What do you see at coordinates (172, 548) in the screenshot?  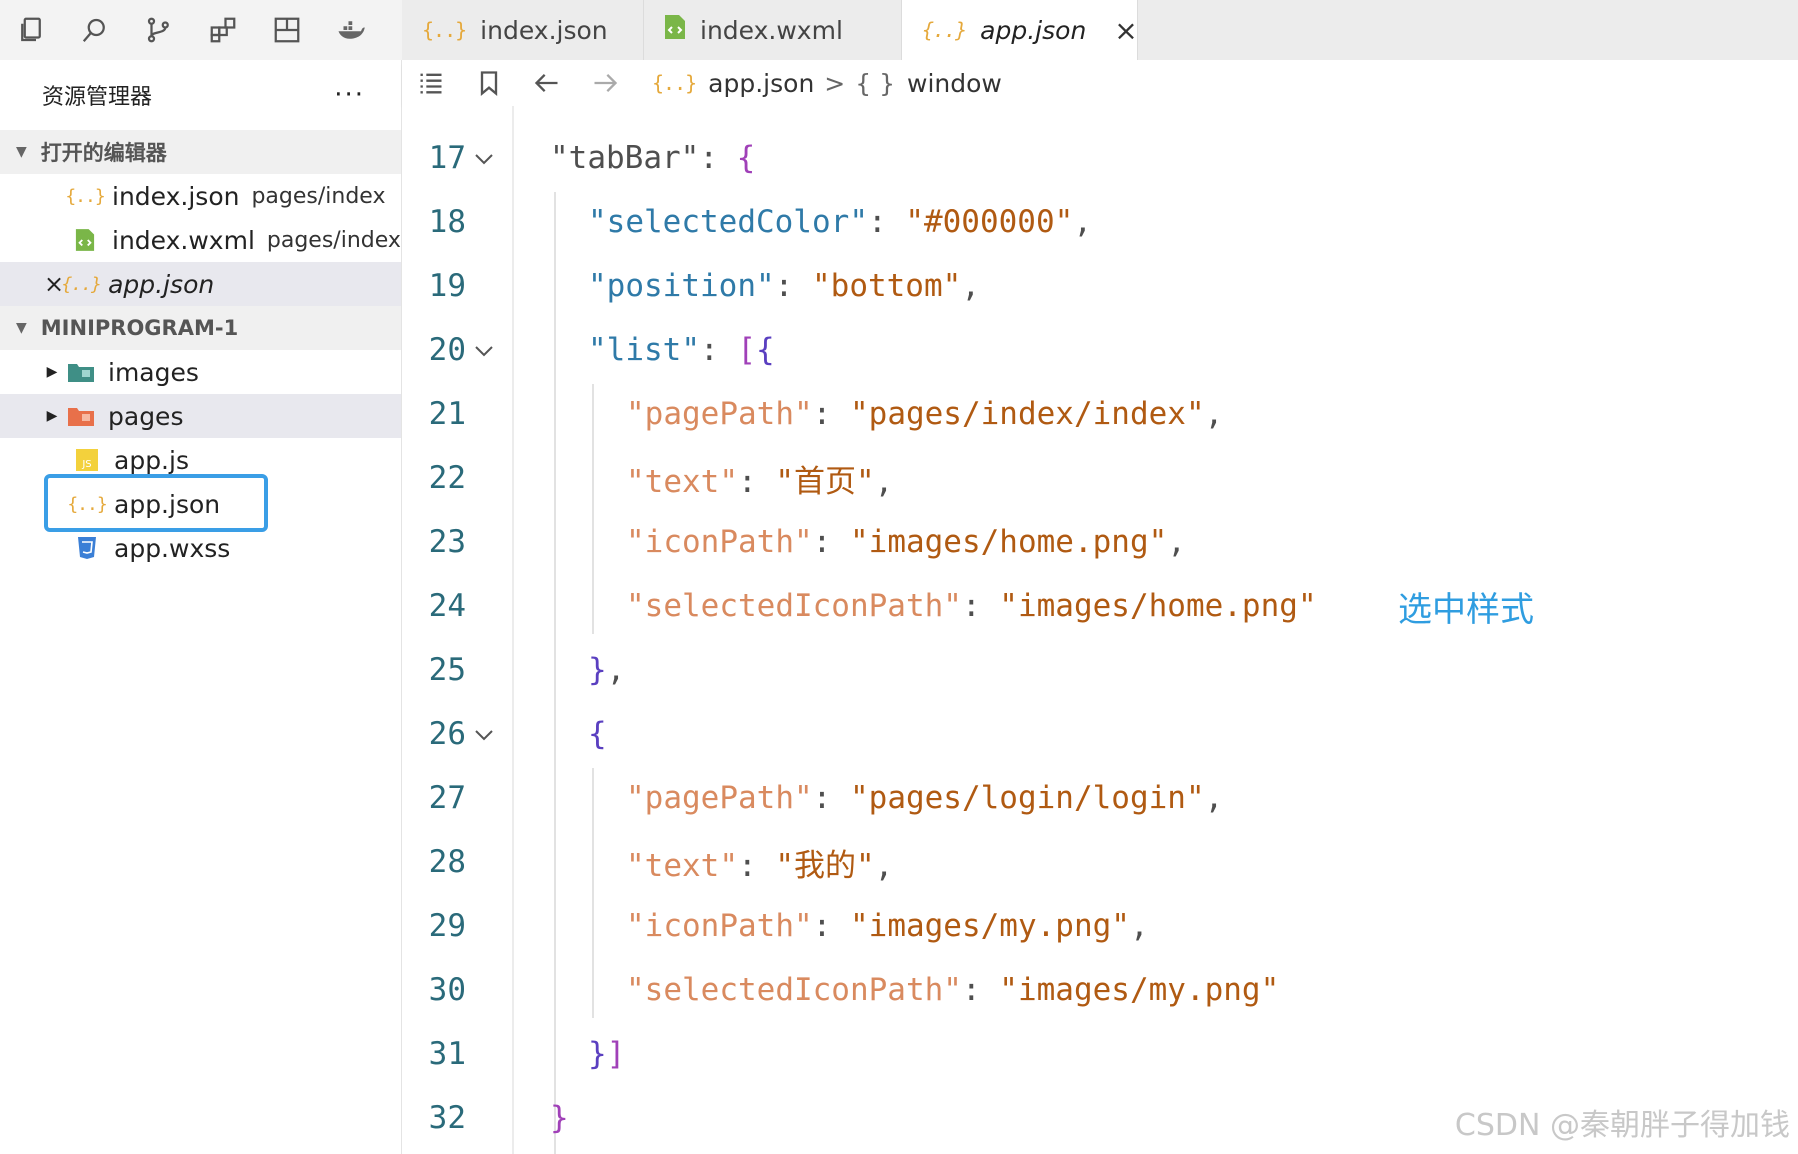 I see `file-name: app.wxss` at bounding box center [172, 548].